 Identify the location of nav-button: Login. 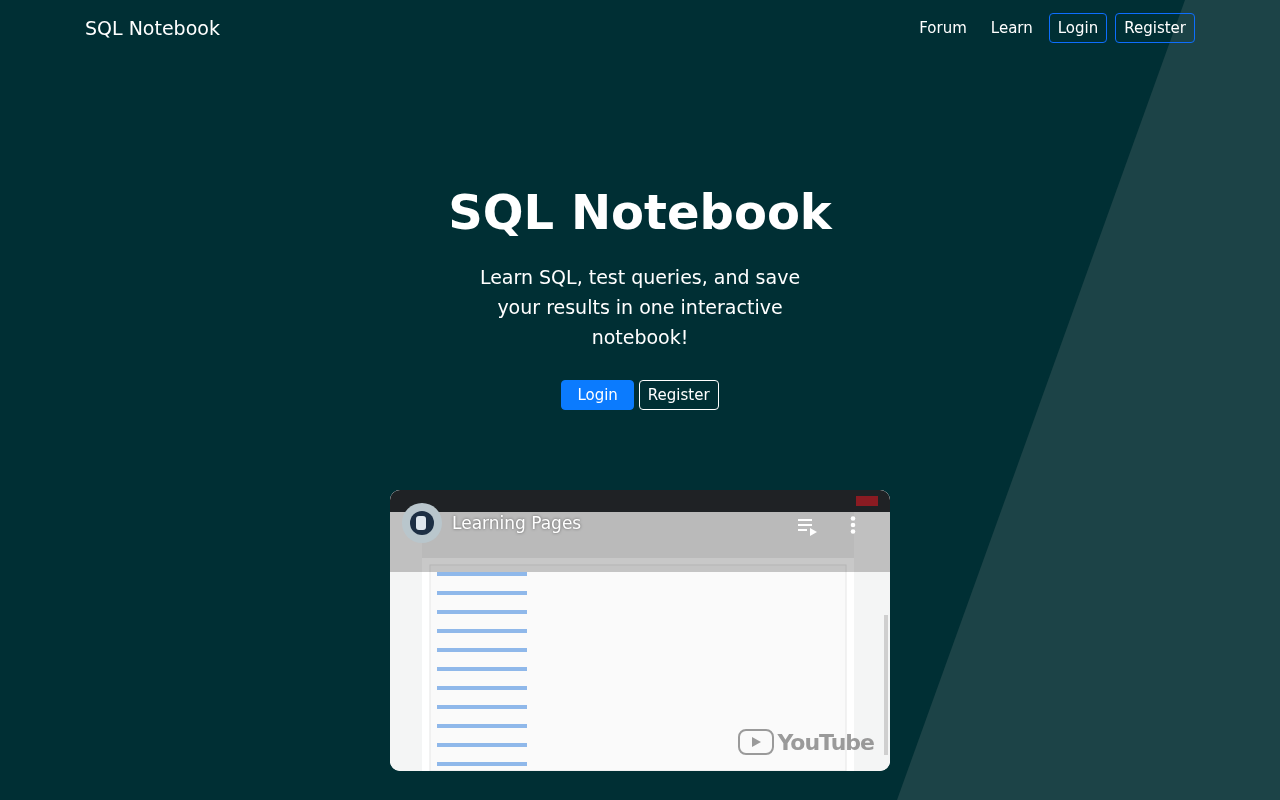
(1078, 28).